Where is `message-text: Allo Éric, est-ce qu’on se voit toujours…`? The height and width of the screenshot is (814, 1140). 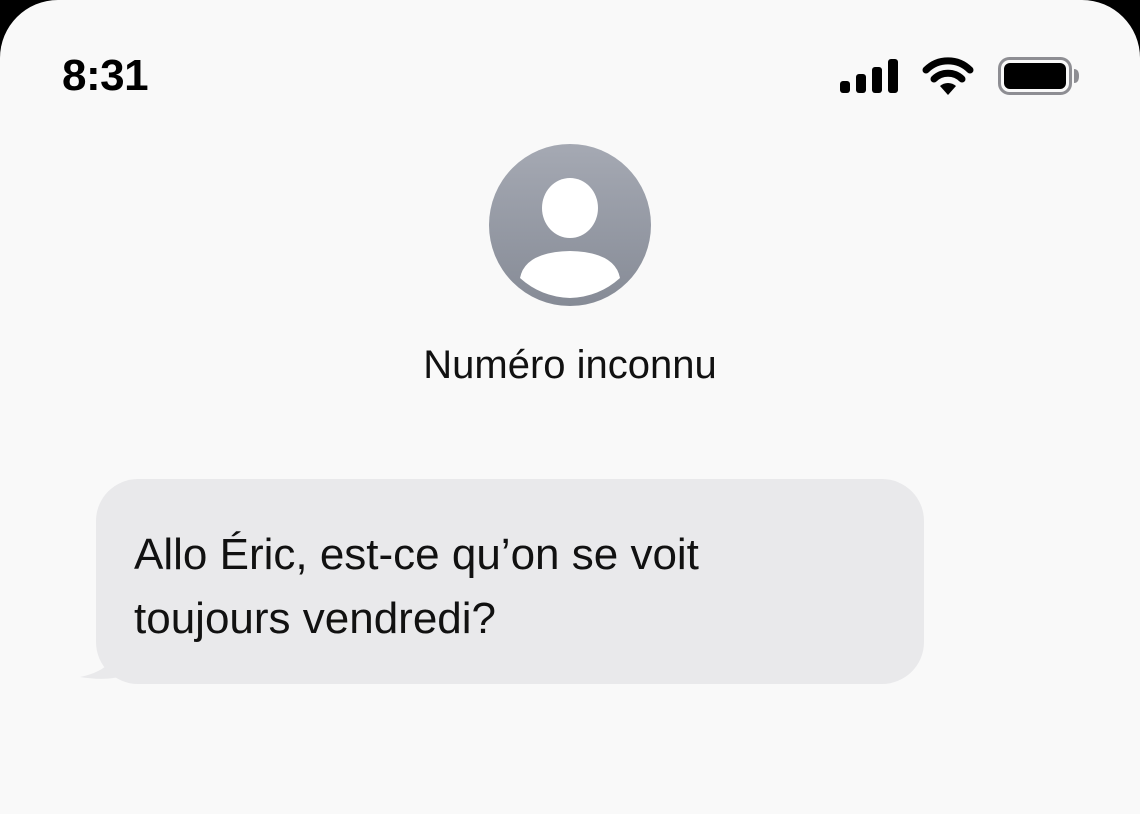 message-text: Allo Éric, est-ce qu’on se voit toujours… is located at coordinates (416, 586).